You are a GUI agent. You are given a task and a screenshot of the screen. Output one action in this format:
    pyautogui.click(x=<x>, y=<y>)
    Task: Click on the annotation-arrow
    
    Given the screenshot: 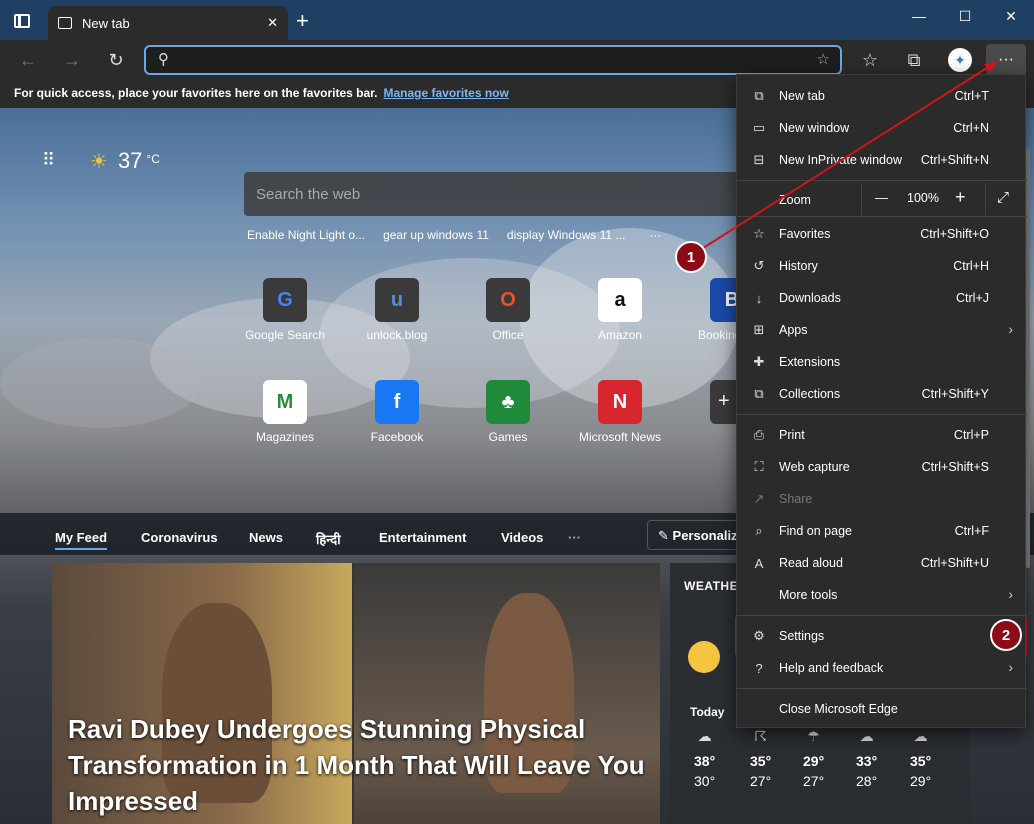 What is the action you would take?
    pyautogui.click(x=848, y=156)
    